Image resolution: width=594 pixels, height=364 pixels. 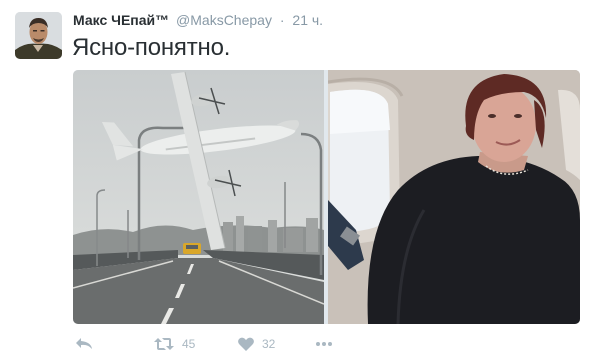 I want to click on reply-icon, so click(x=84, y=343).